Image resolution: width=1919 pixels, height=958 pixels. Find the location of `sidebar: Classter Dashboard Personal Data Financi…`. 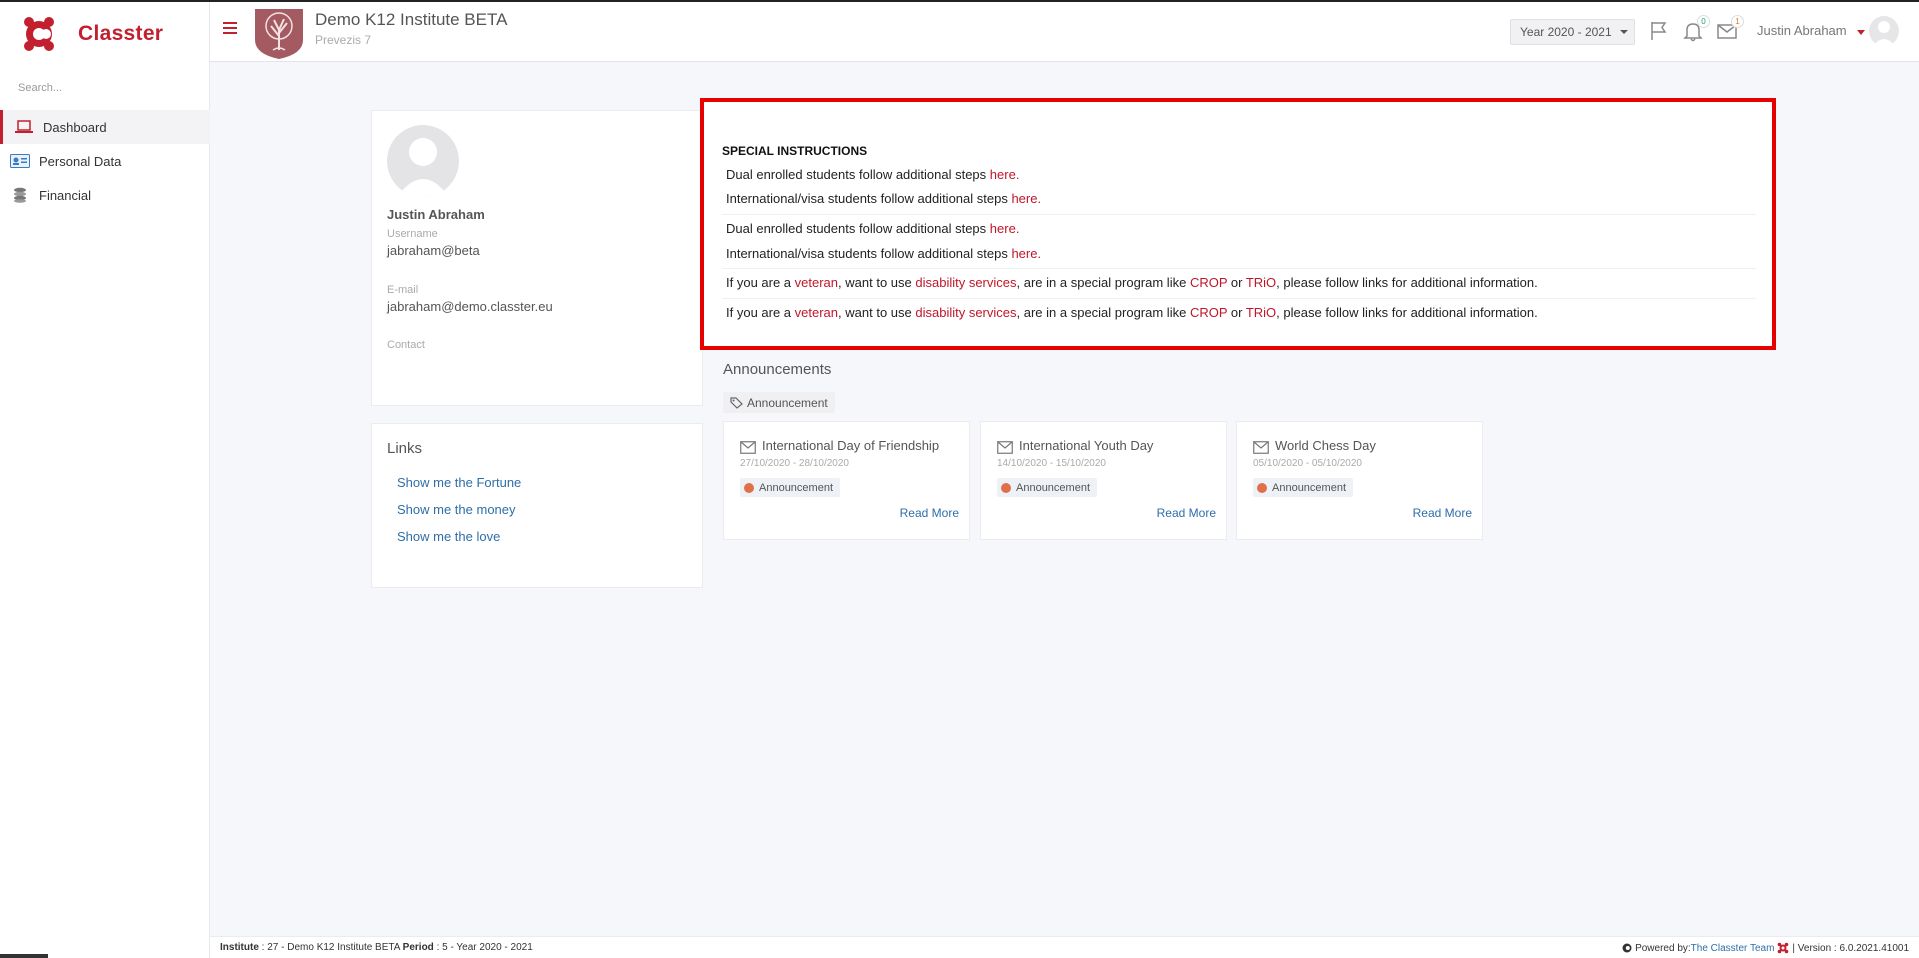

sidebar: Classter Dashboard Personal Data Financi… is located at coordinates (105, 480).